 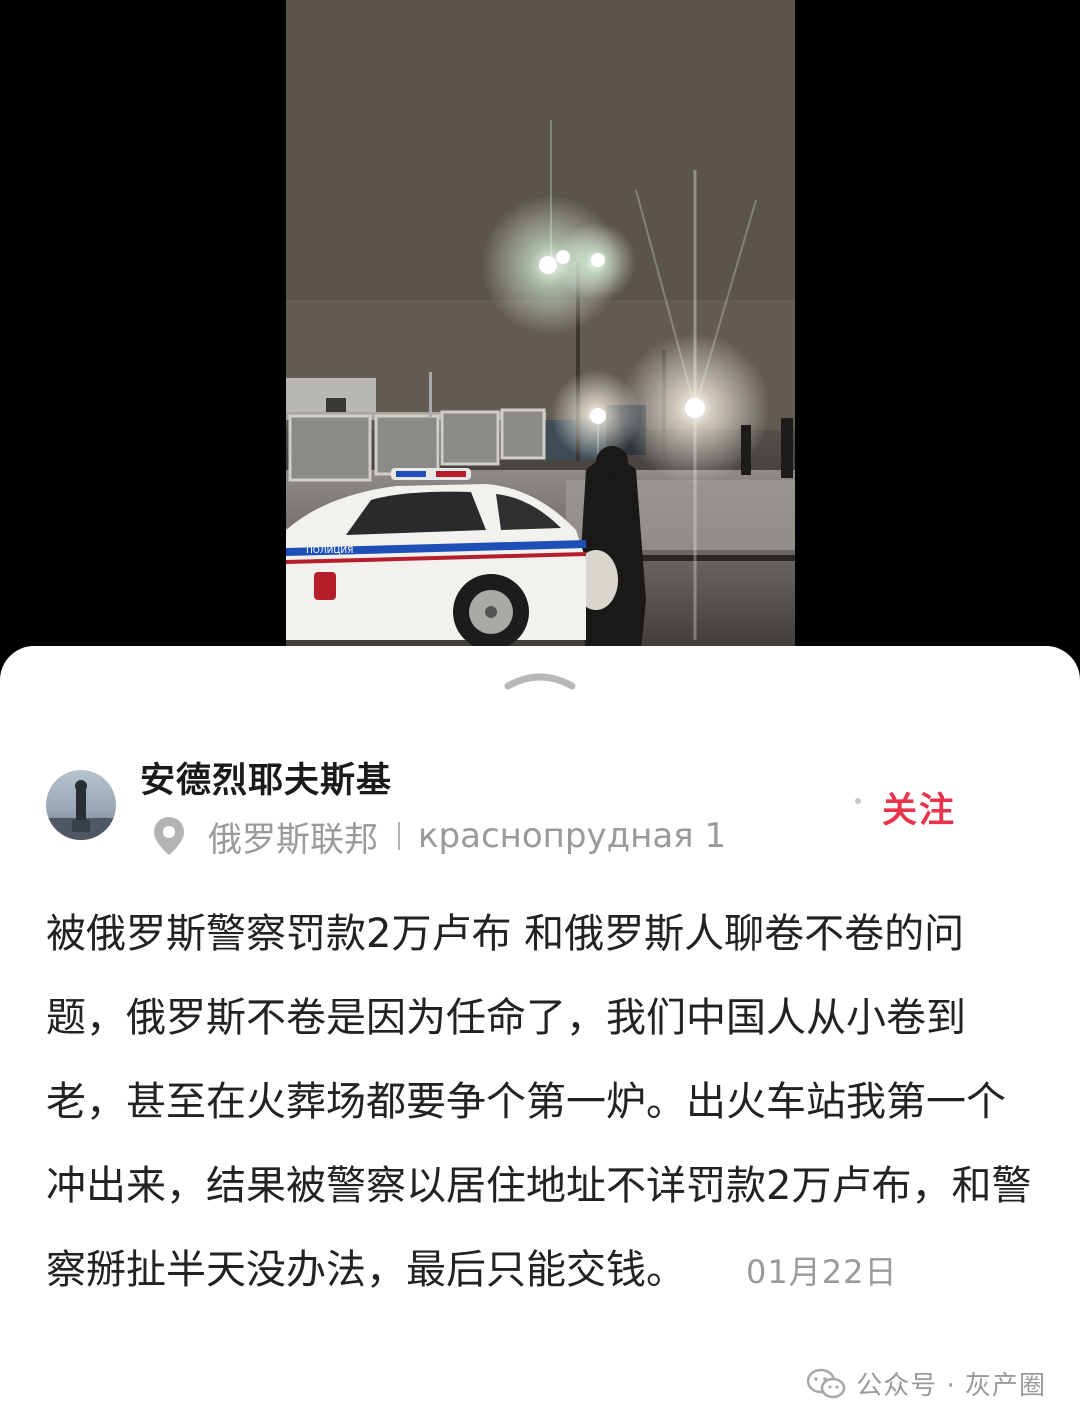 I want to click on location-row: 俄罗斯联邦 краснопрудная 1, so click(x=439, y=837).